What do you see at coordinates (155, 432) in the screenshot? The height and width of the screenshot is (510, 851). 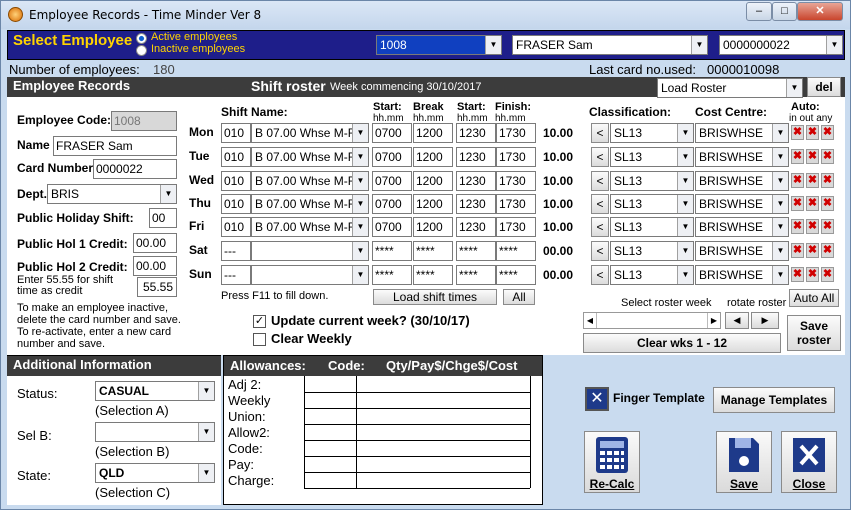 I see `sel-b-select: ▼` at bounding box center [155, 432].